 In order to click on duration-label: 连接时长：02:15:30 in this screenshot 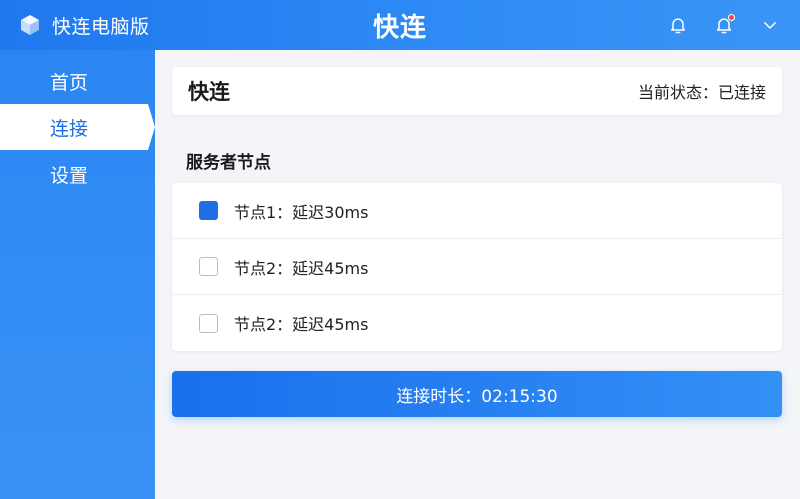, I will do `click(477, 396)`.